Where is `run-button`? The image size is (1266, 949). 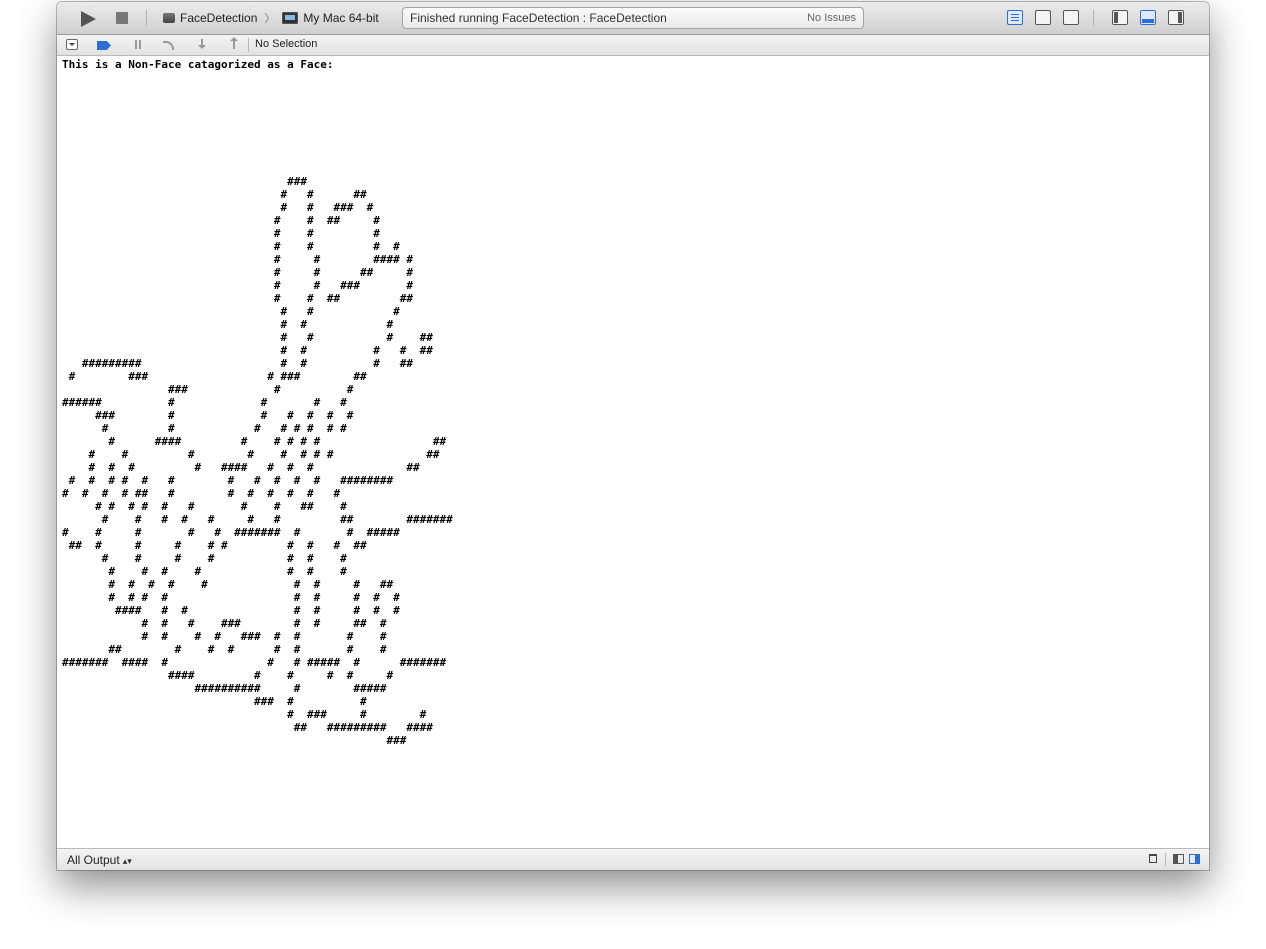 run-button is located at coordinates (88, 19).